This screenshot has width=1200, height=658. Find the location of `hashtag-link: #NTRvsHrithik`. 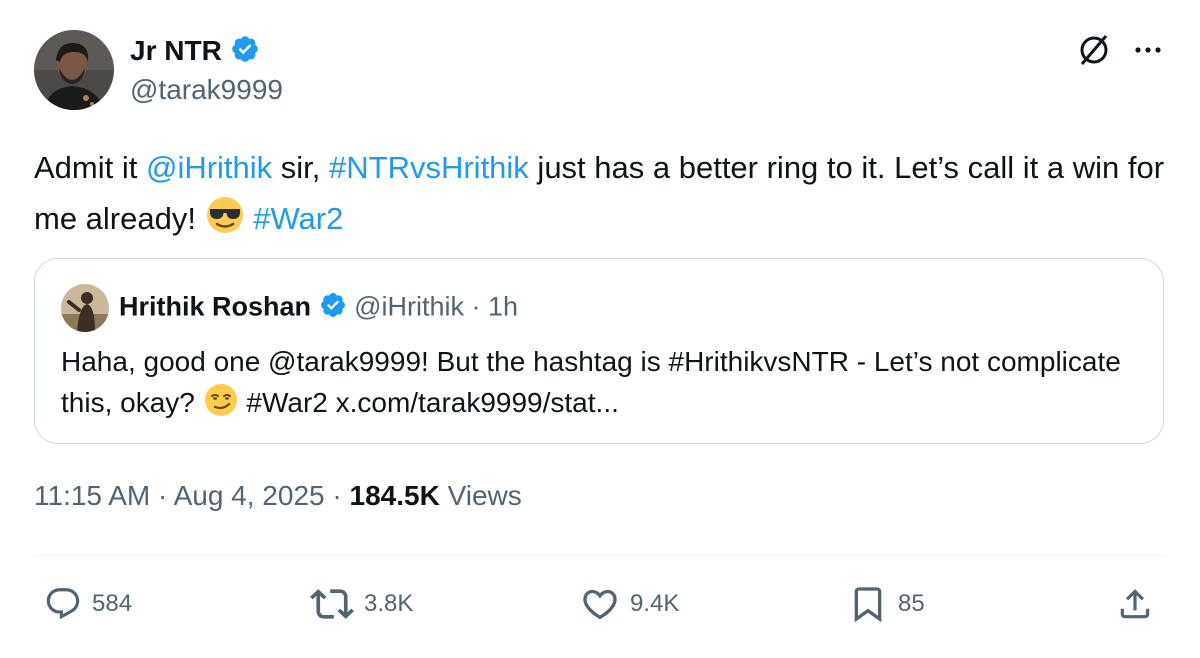

hashtag-link: #NTRvsHrithik is located at coordinates (429, 167).